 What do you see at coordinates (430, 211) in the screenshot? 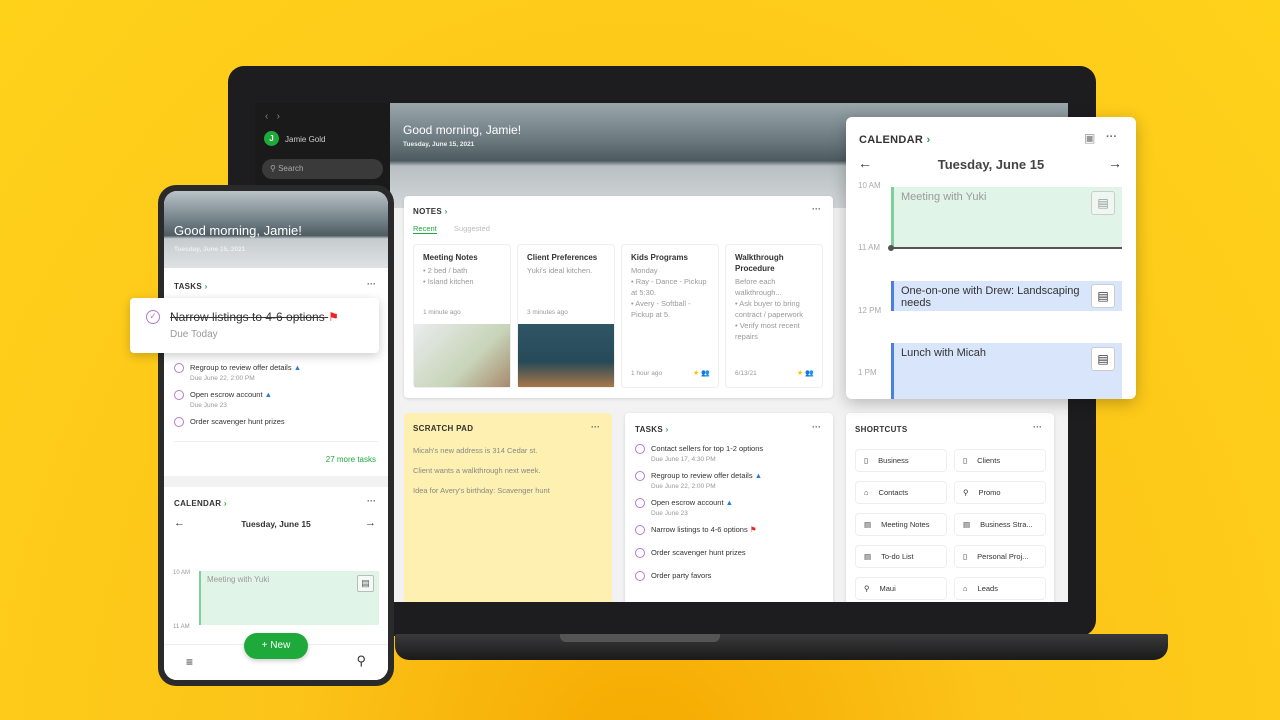
I see `notes-title: NOTES ›` at bounding box center [430, 211].